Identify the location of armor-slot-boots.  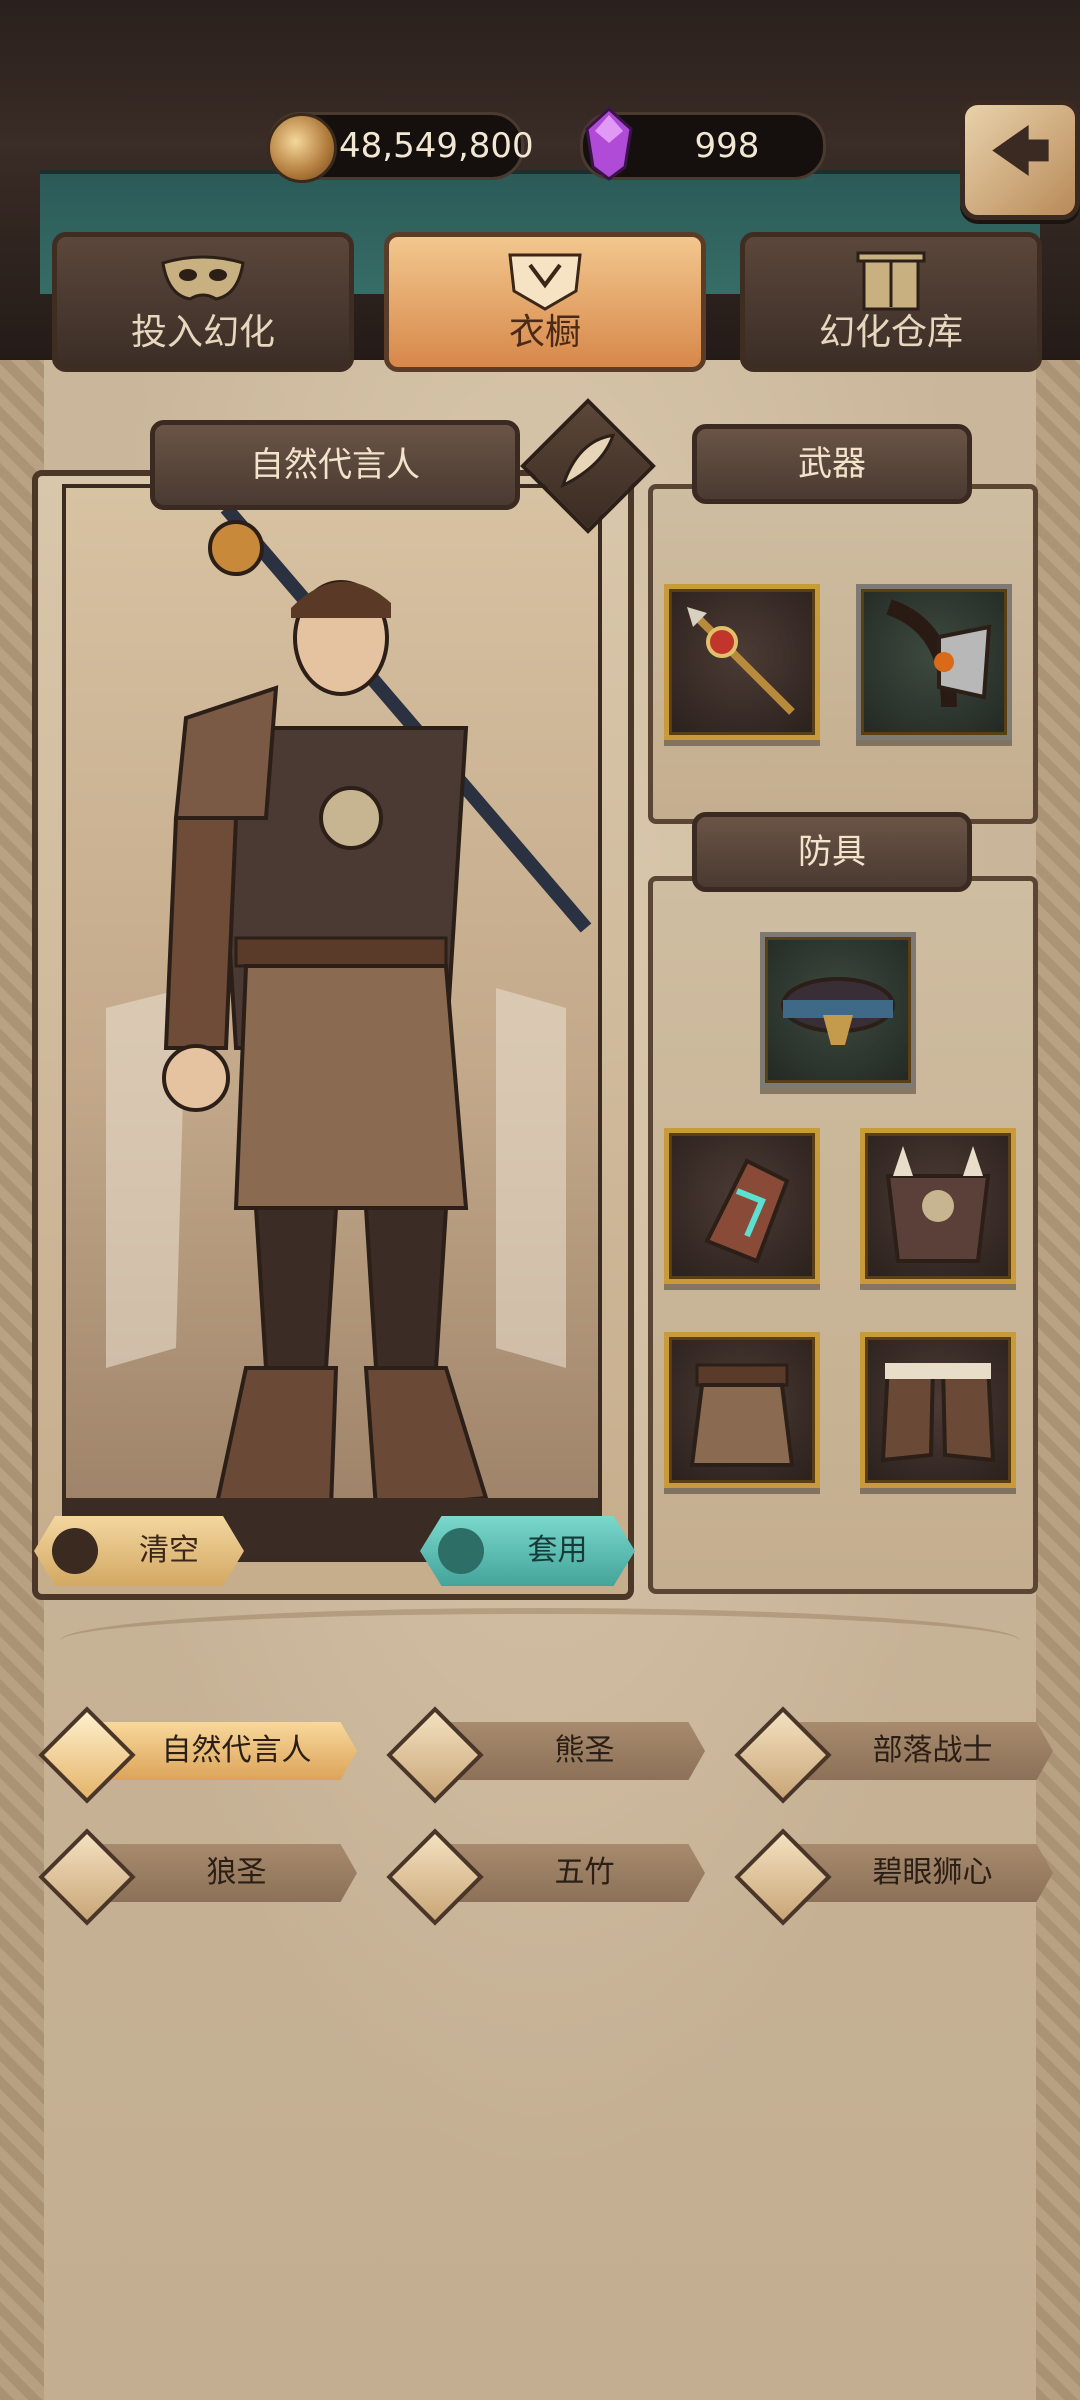
(938, 1410).